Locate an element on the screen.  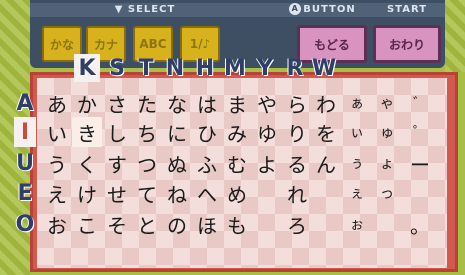
kana-key: あ is located at coordinates (57, 103).